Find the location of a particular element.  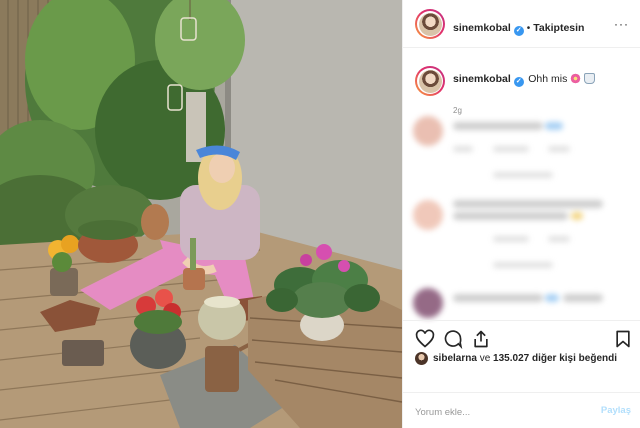

header-user-line: sinemkobal ✓ • Takiptesin is located at coordinates (518, 27).